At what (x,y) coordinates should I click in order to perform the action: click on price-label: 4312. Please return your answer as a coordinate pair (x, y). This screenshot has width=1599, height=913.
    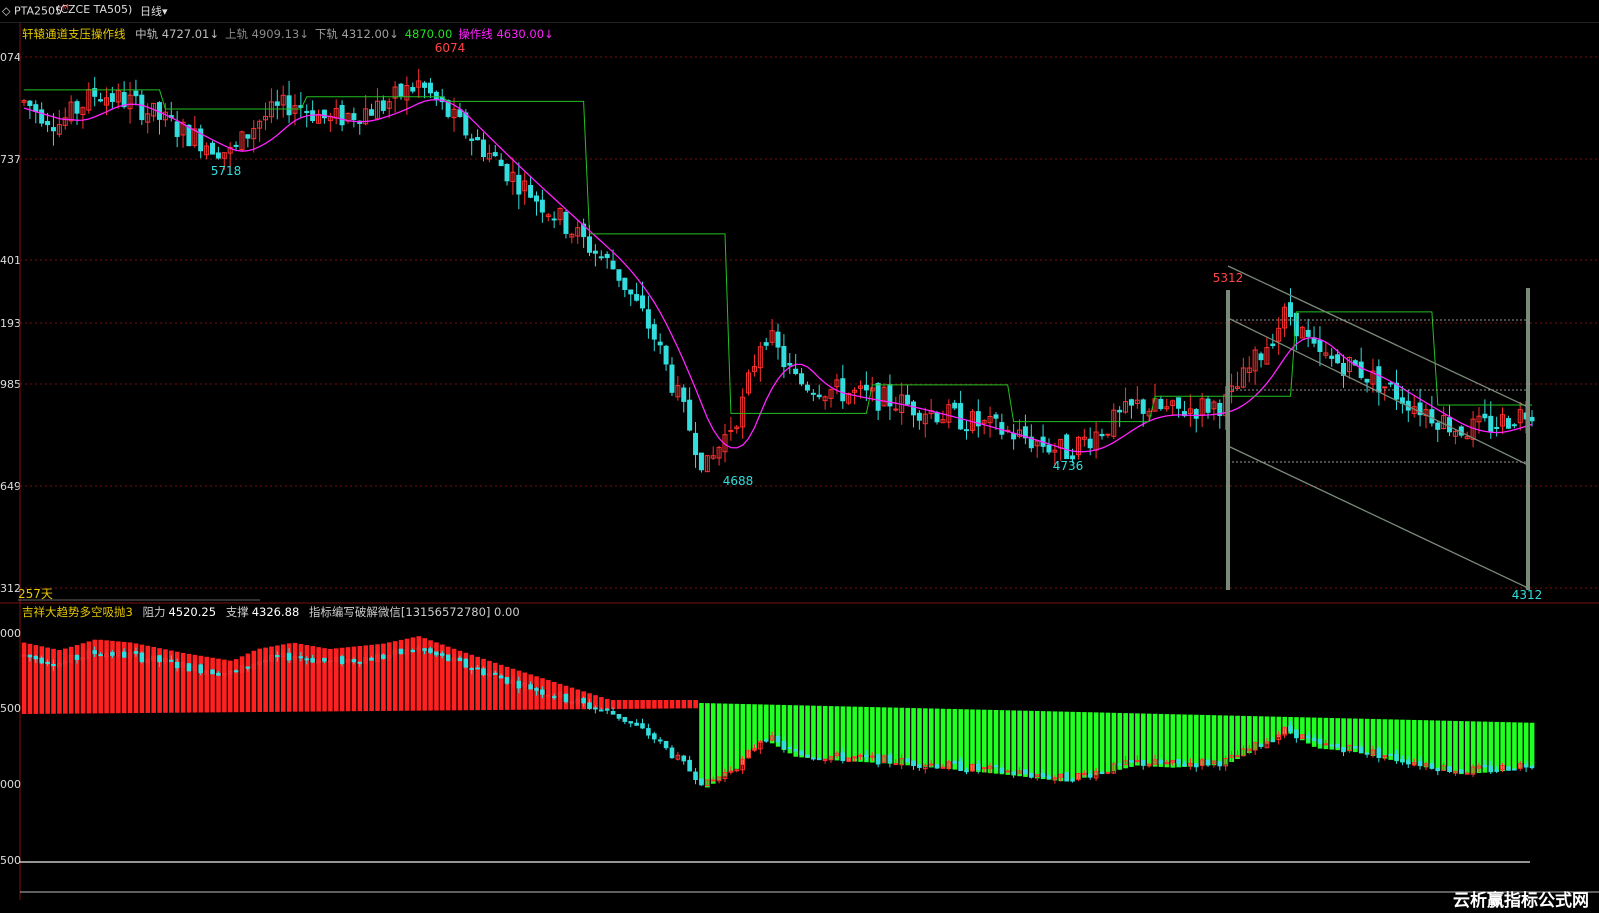
    Looking at the image, I should click on (1527, 595).